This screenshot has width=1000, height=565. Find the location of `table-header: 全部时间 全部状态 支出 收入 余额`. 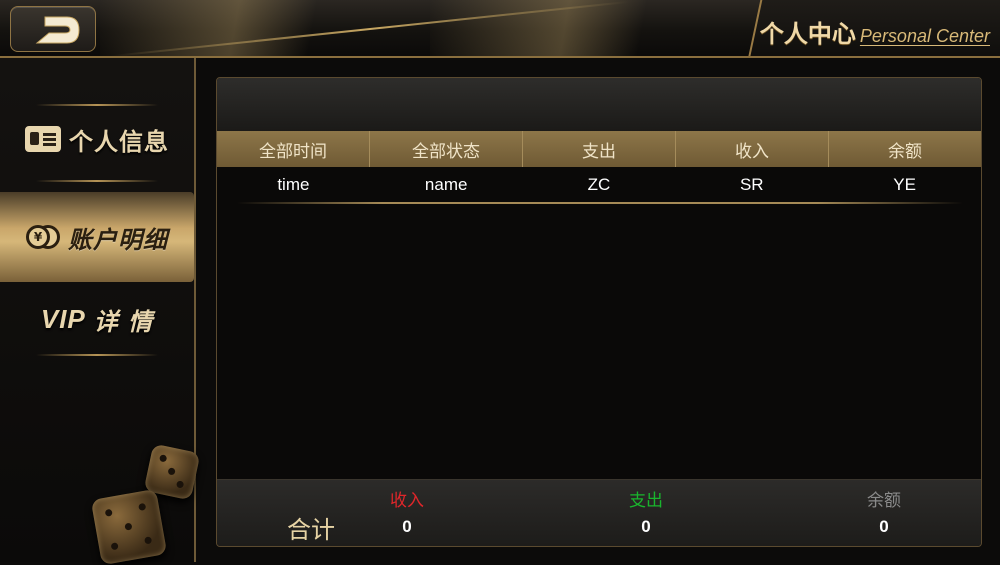

table-header: 全部时间 全部状态 支出 收入 余额 is located at coordinates (599, 149).